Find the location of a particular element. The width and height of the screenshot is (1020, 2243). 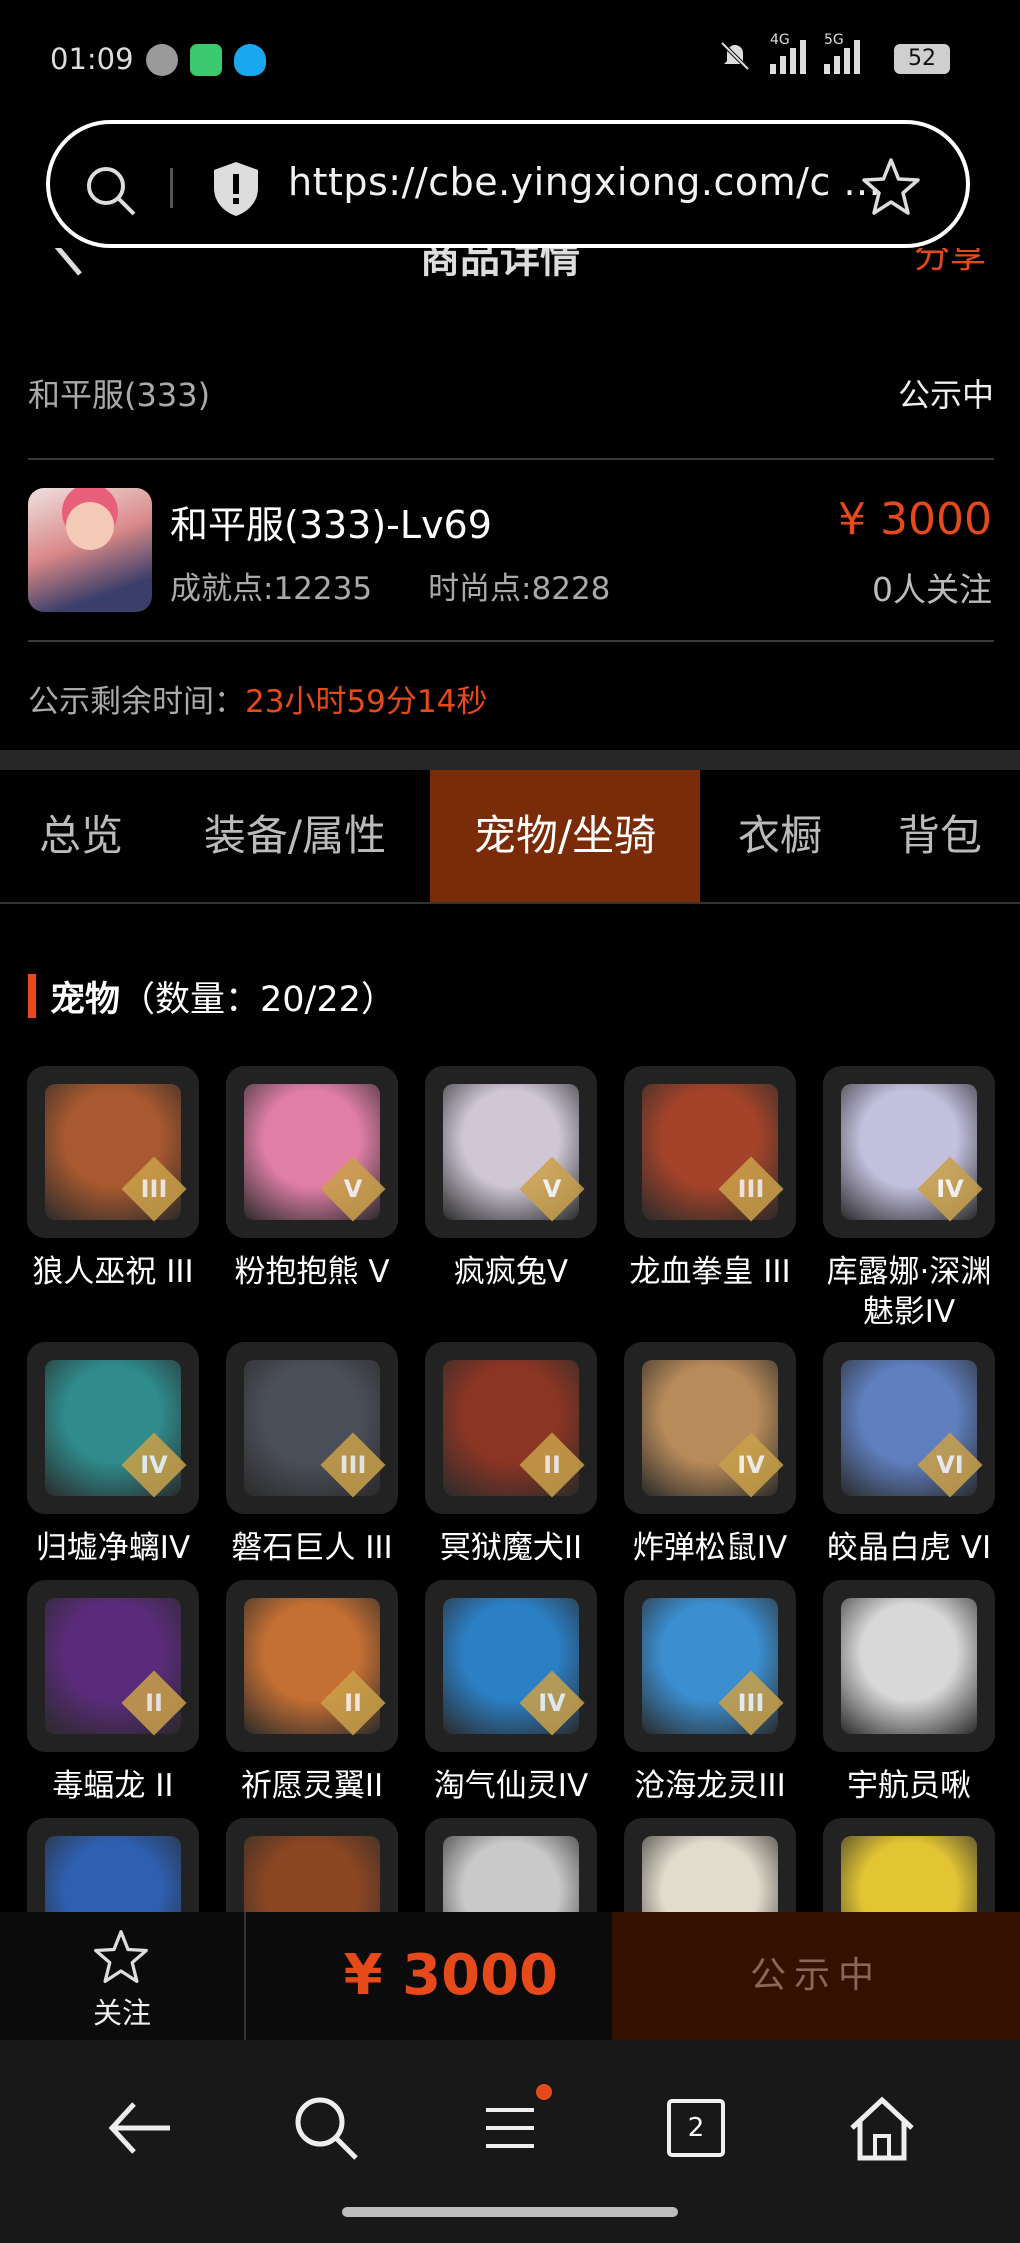

divider is located at coordinates (511, 459).